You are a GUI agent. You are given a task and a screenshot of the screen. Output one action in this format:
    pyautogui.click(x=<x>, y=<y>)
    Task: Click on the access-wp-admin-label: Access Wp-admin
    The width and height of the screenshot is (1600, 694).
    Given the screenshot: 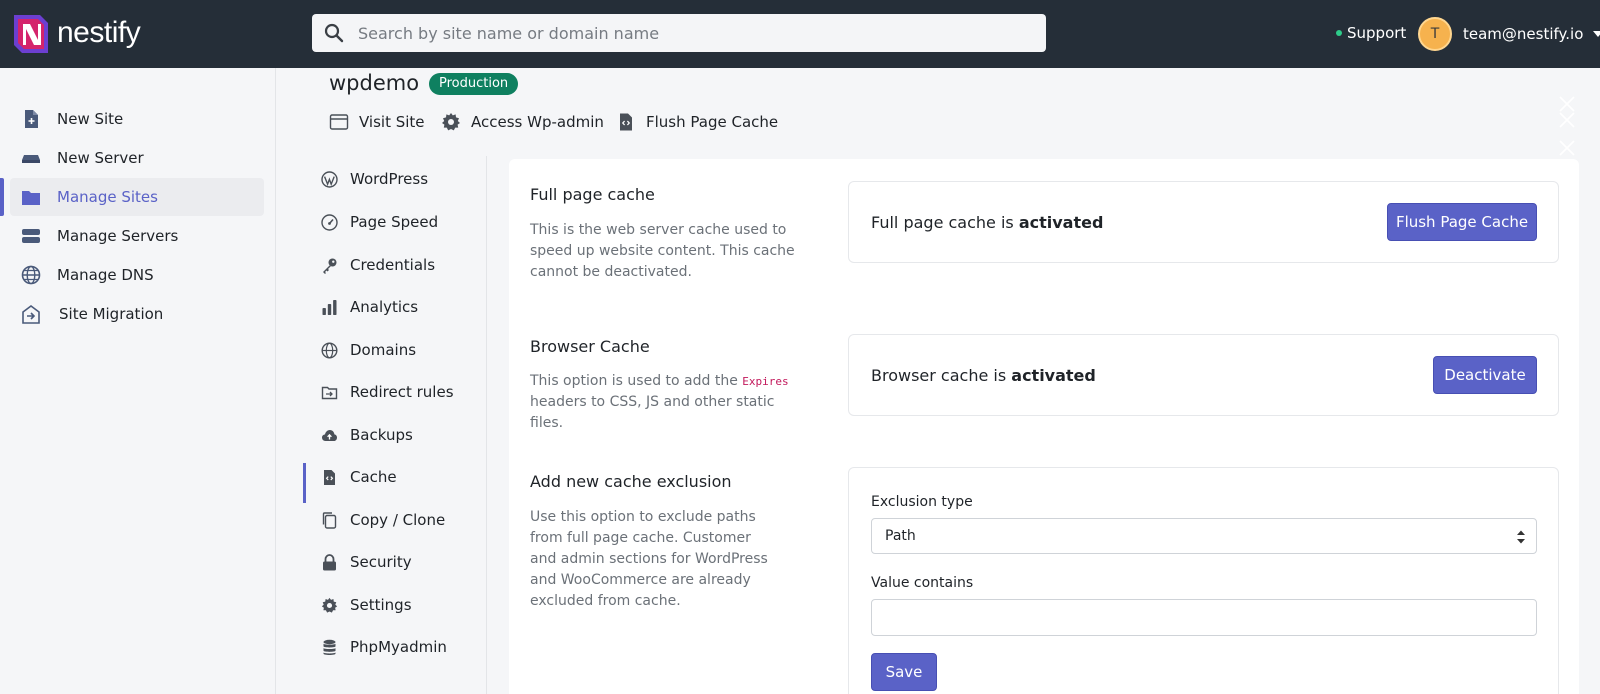 What is the action you would take?
    pyautogui.click(x=537, y=122)
    